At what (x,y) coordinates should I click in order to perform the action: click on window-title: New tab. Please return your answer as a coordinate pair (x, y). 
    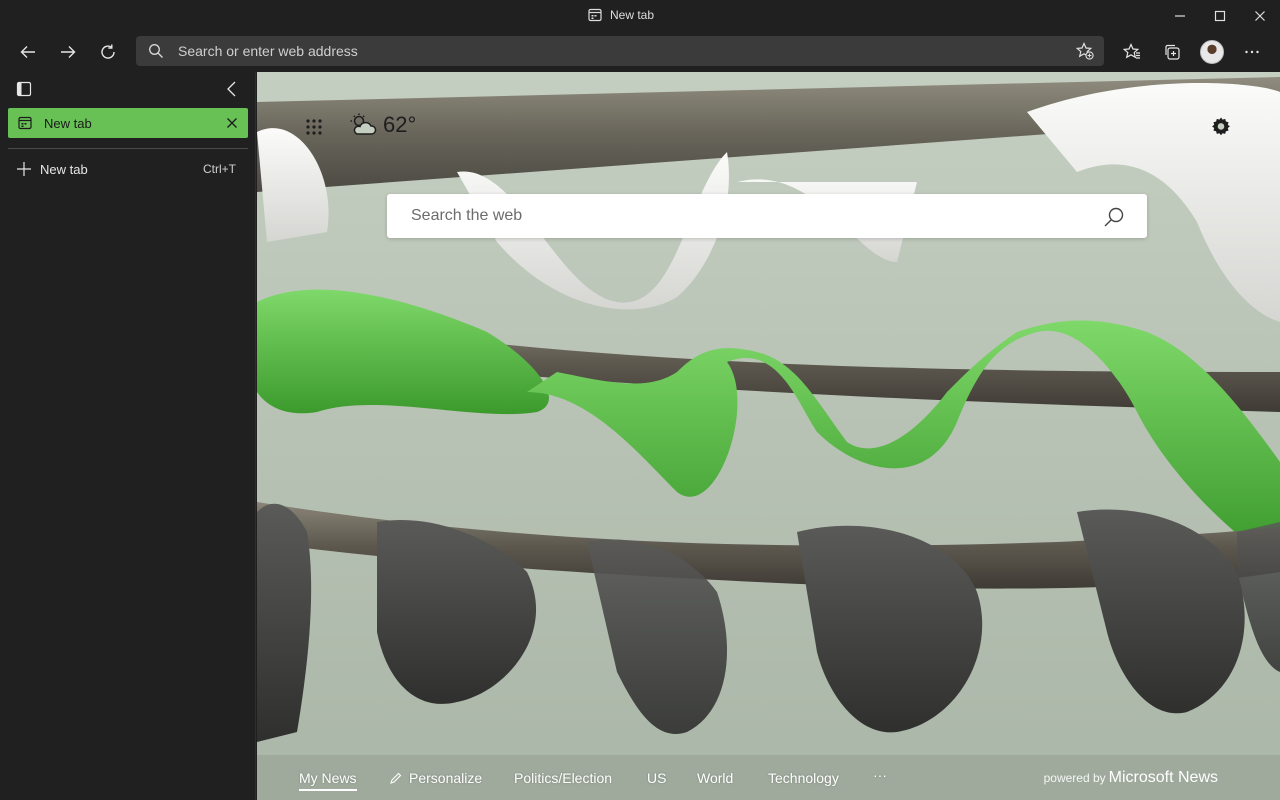
    Looking at the image, I should click on (621, 15).